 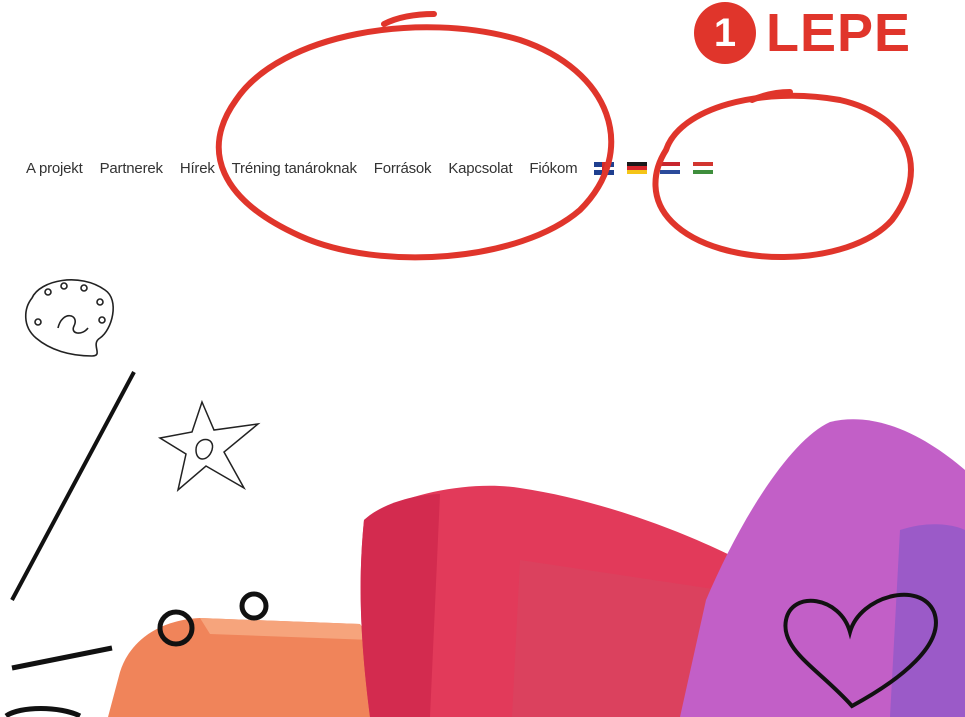 What do you see at coordinates (670, 168) in the screenshot?
I see `netherlands-flag-icon` at bounding box center [670, 168].